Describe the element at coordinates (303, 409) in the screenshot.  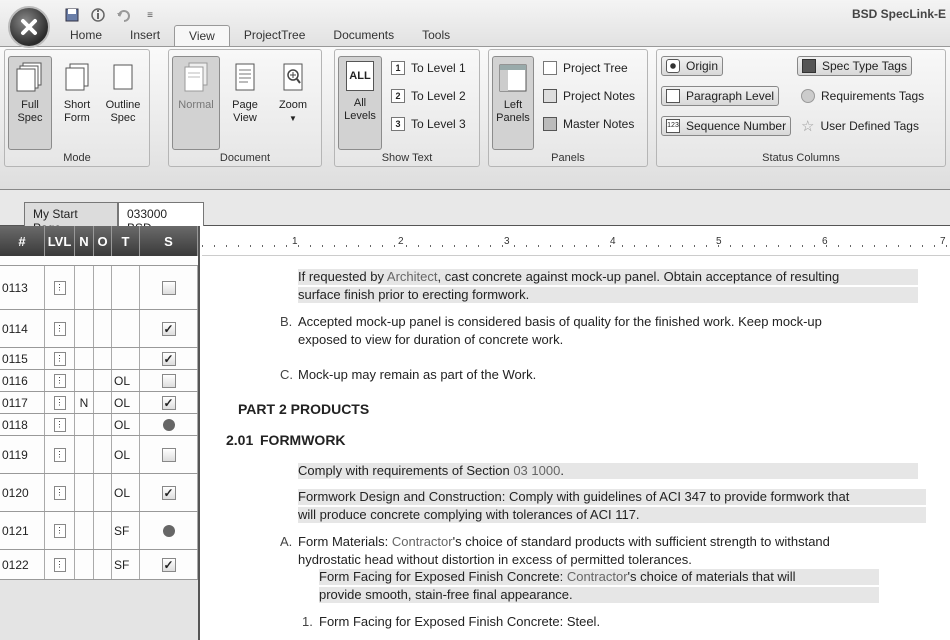
I see `part-2-heading: PART 2 PRODUCTS` at that location.